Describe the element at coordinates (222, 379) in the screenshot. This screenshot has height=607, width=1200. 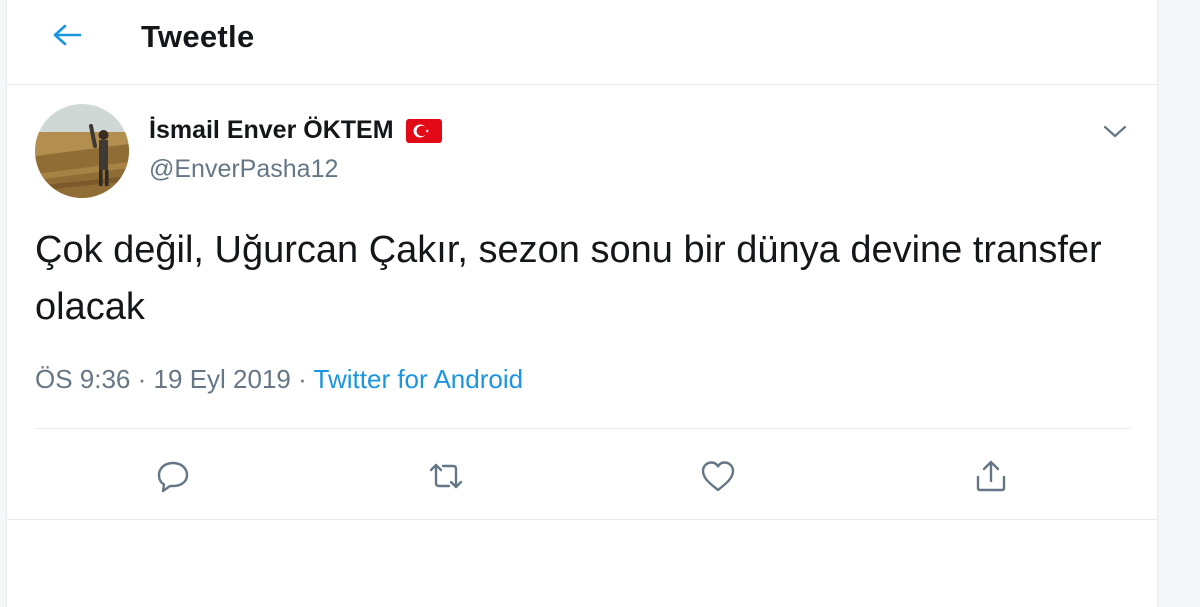
I see `tweet-date: 19 Eyl 2019` at that location.